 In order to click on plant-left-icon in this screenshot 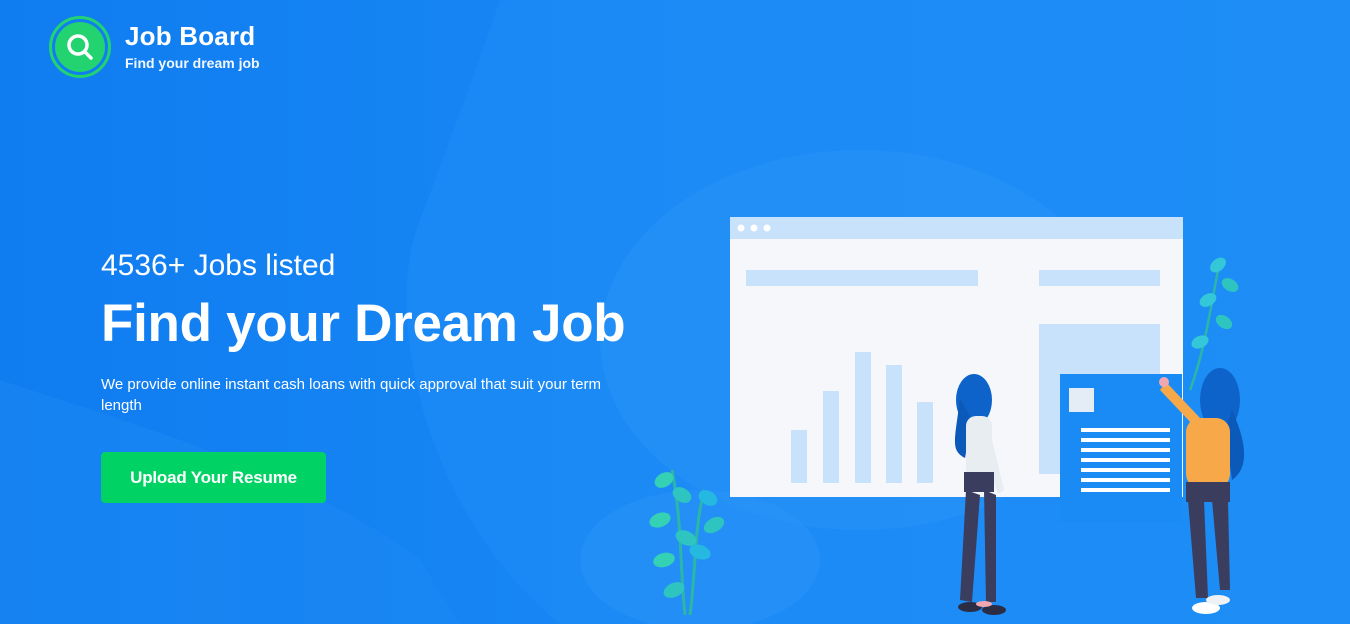, I will do `click(687, 542)`.